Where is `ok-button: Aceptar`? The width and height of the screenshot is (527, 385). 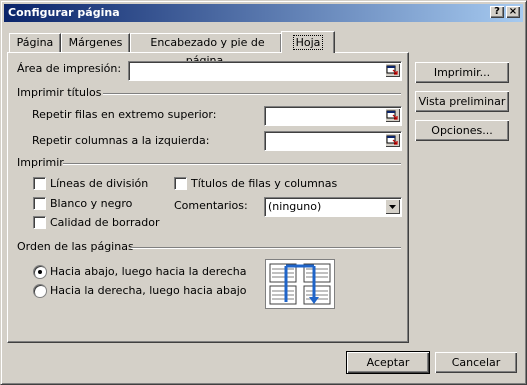
ok-button: Aceptar is located at coordinates (388, 362).